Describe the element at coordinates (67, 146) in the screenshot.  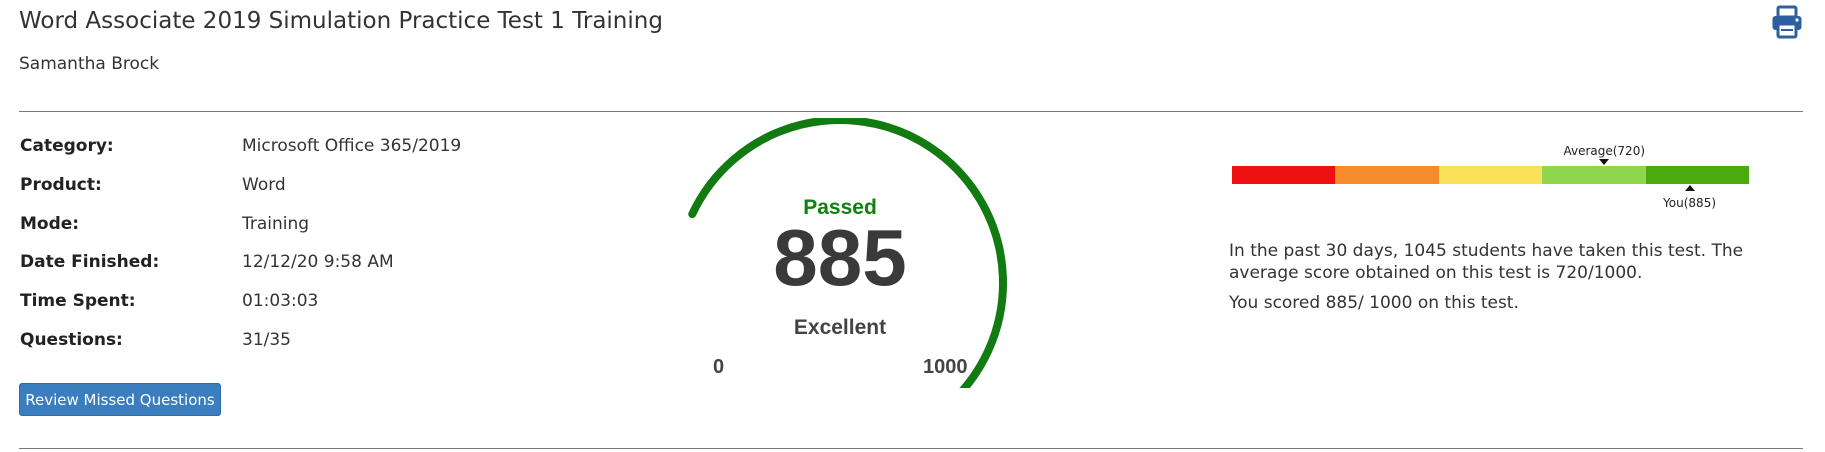
I see `detail-label: Category:` at that location.